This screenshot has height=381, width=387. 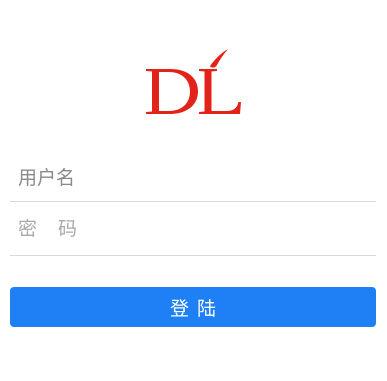 I want to click on logo-swoosh, so click(x=219, y=58).